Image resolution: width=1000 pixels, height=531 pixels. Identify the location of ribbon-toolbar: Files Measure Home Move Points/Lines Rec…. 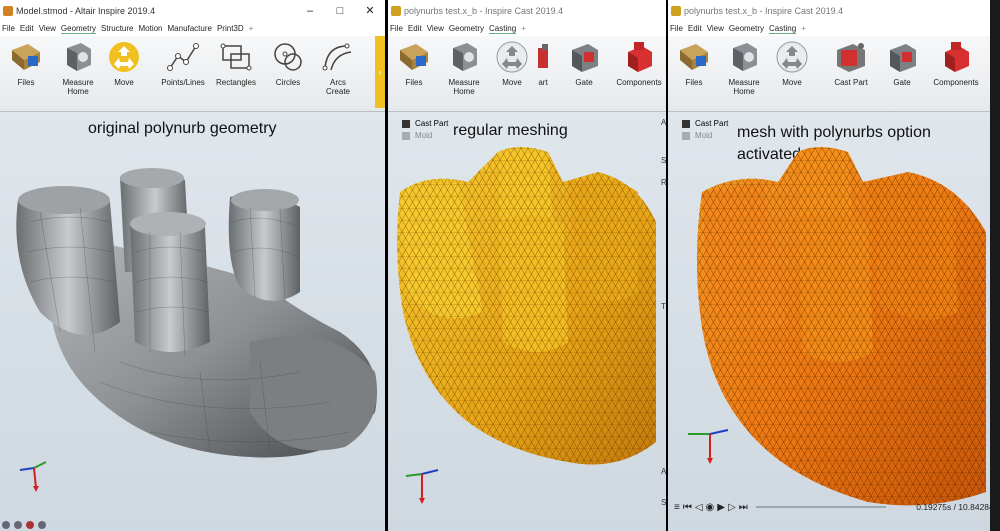
(192, 74).